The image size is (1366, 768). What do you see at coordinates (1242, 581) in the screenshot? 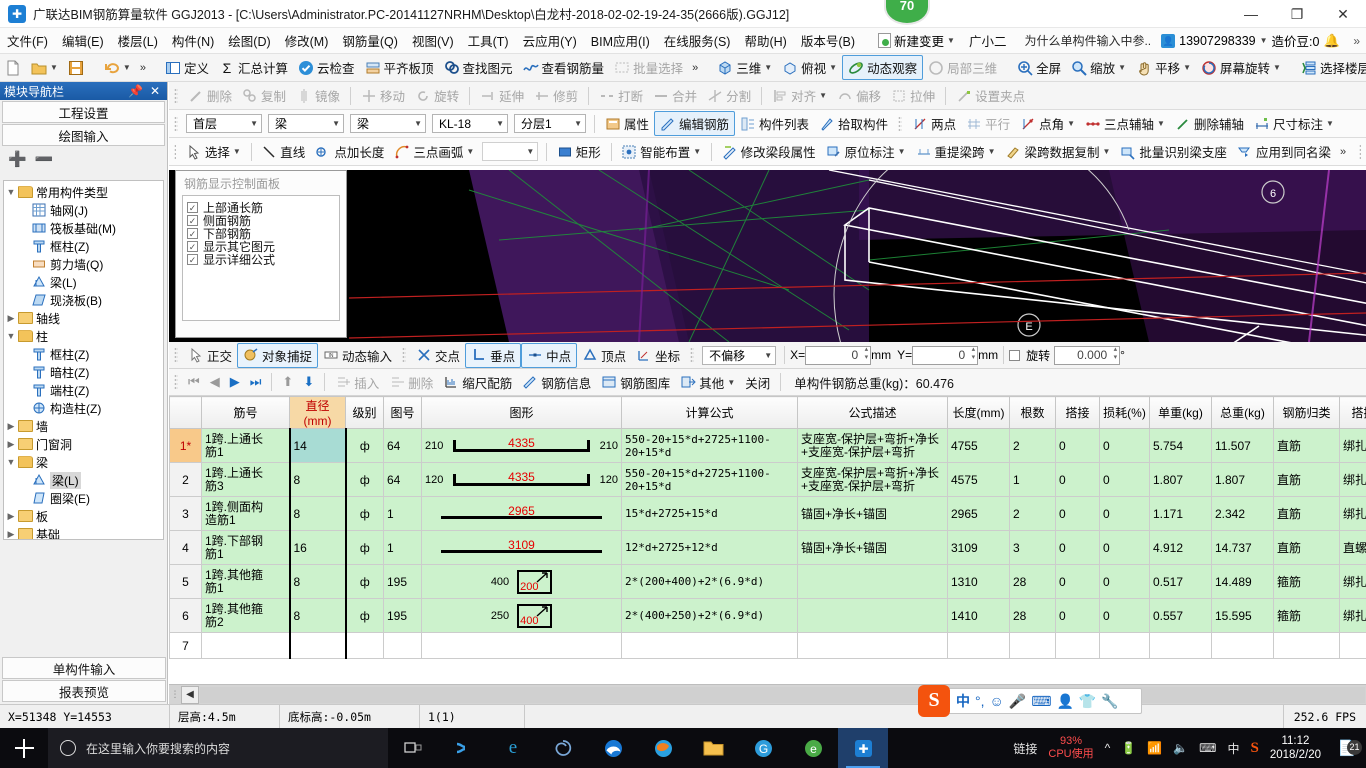
I see `cell-total-weight: 14.489` at bounding box center [1242, 581].